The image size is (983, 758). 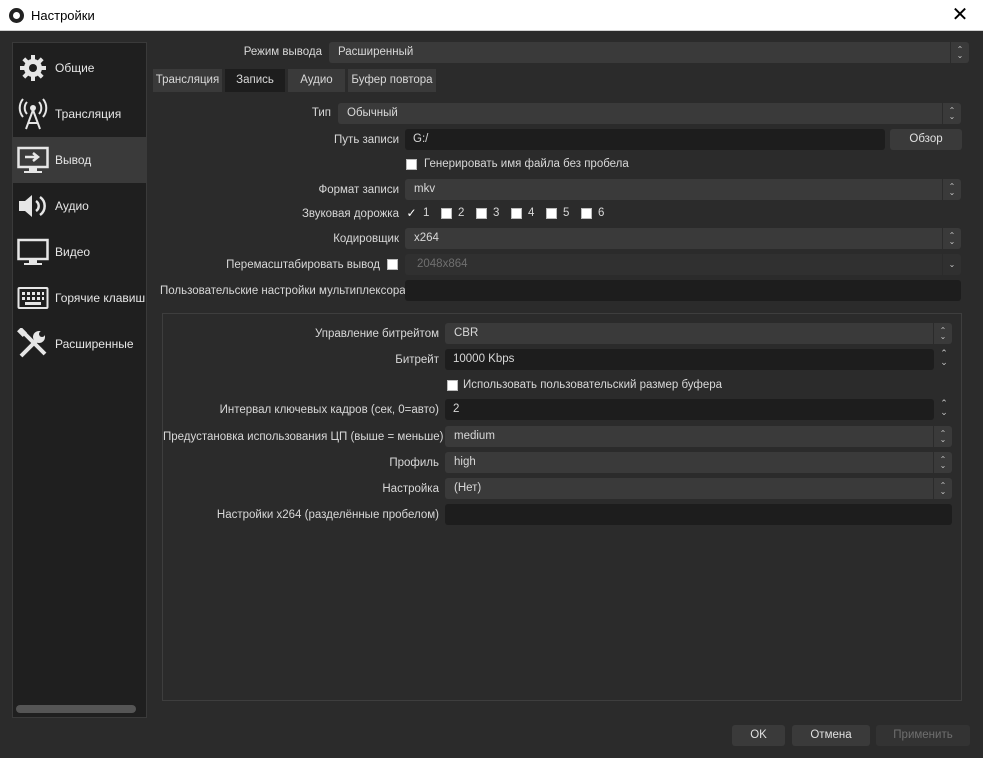 I want to click on sidebar-item-audio: Аудио, so click(x=79, y=206).